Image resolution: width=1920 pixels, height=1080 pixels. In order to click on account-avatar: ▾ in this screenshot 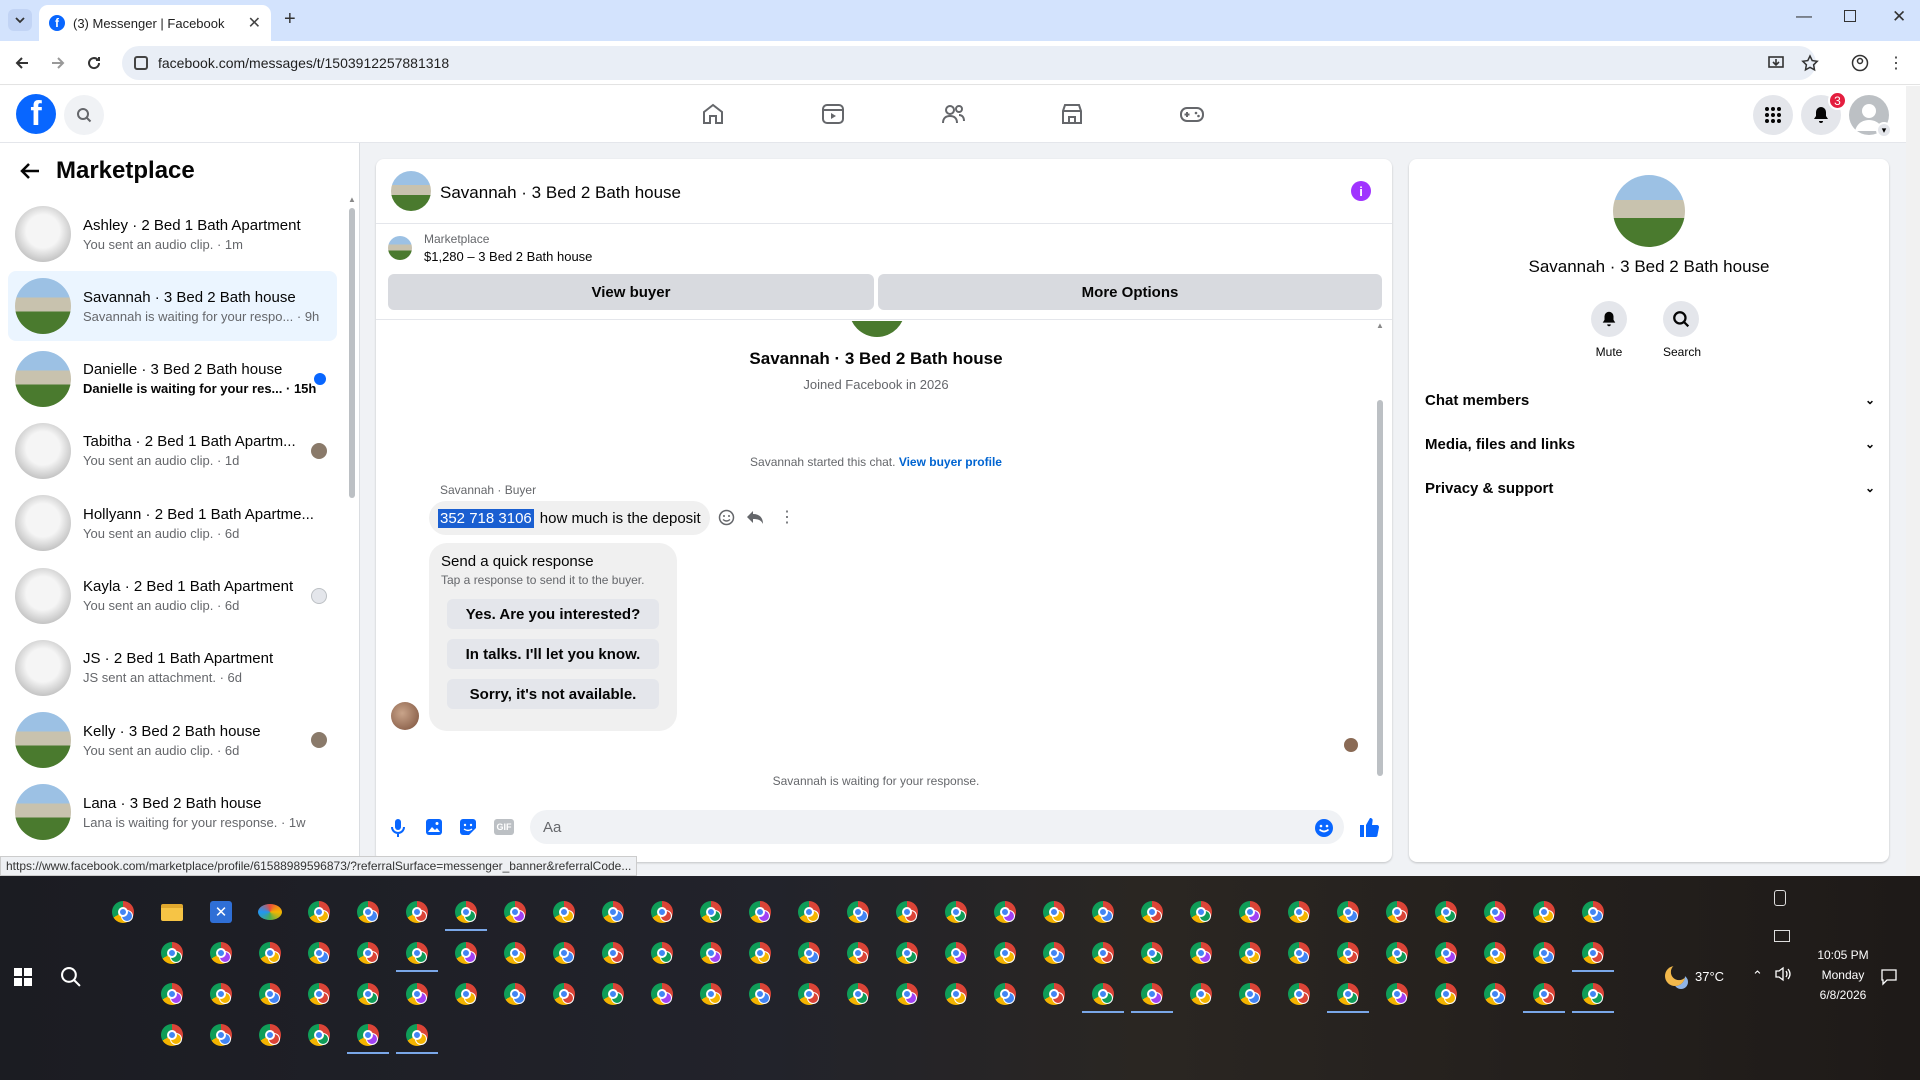, I will do `click(1870, 116)`.